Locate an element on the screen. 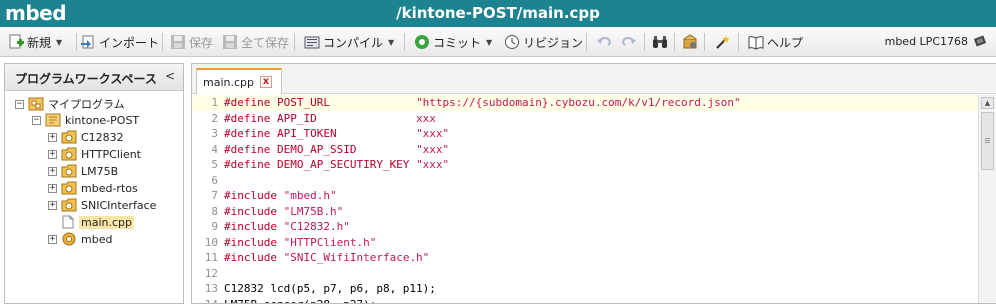  line-number: 13 is located at coordinates (211, 289).